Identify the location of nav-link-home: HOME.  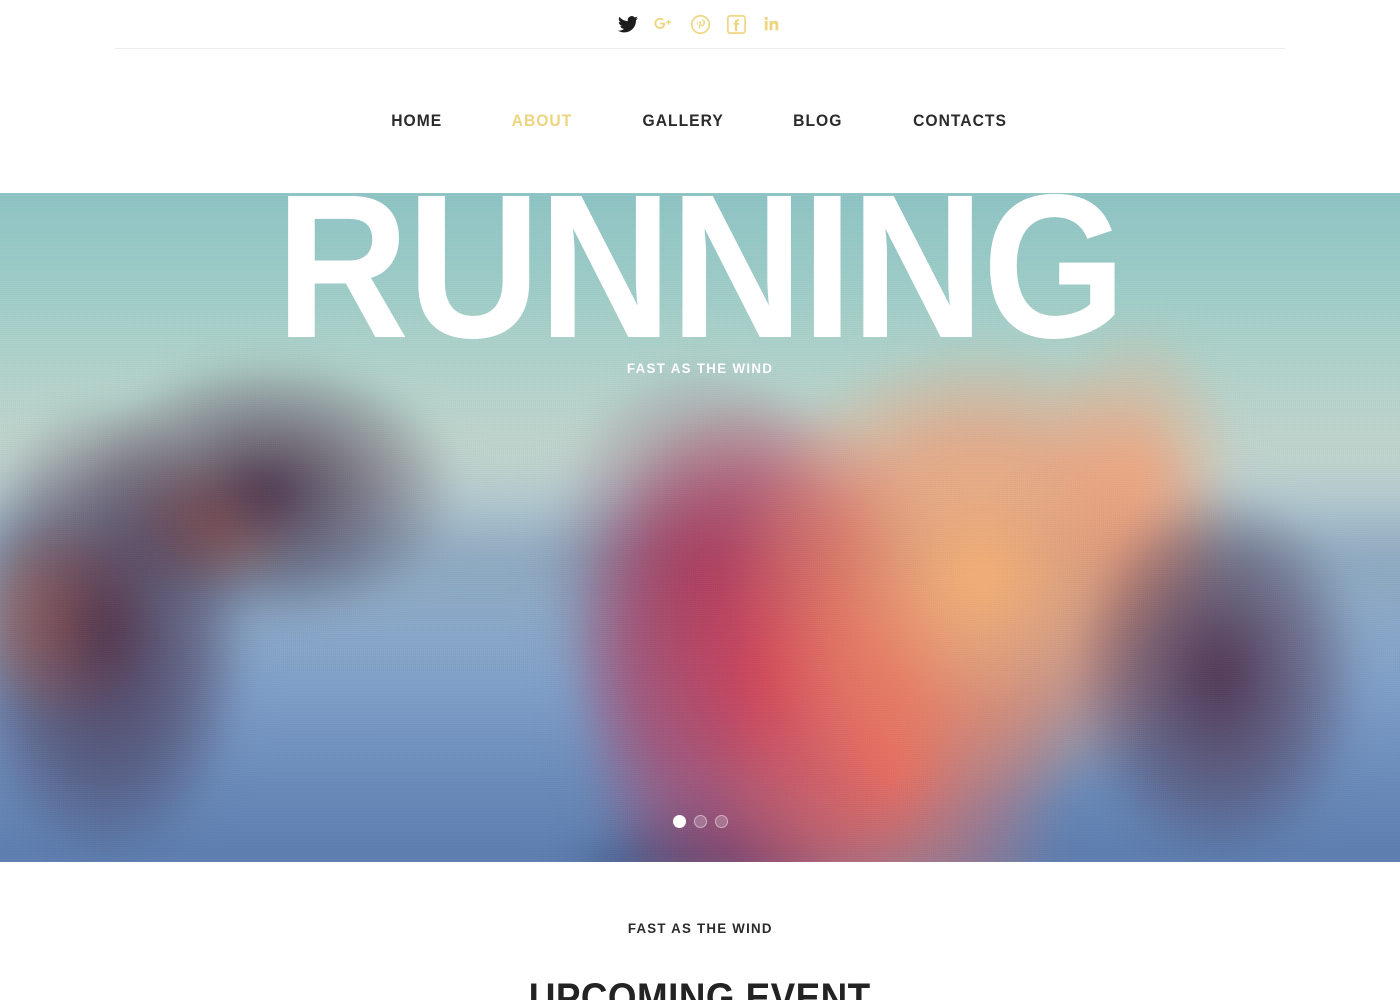
(417, 121).